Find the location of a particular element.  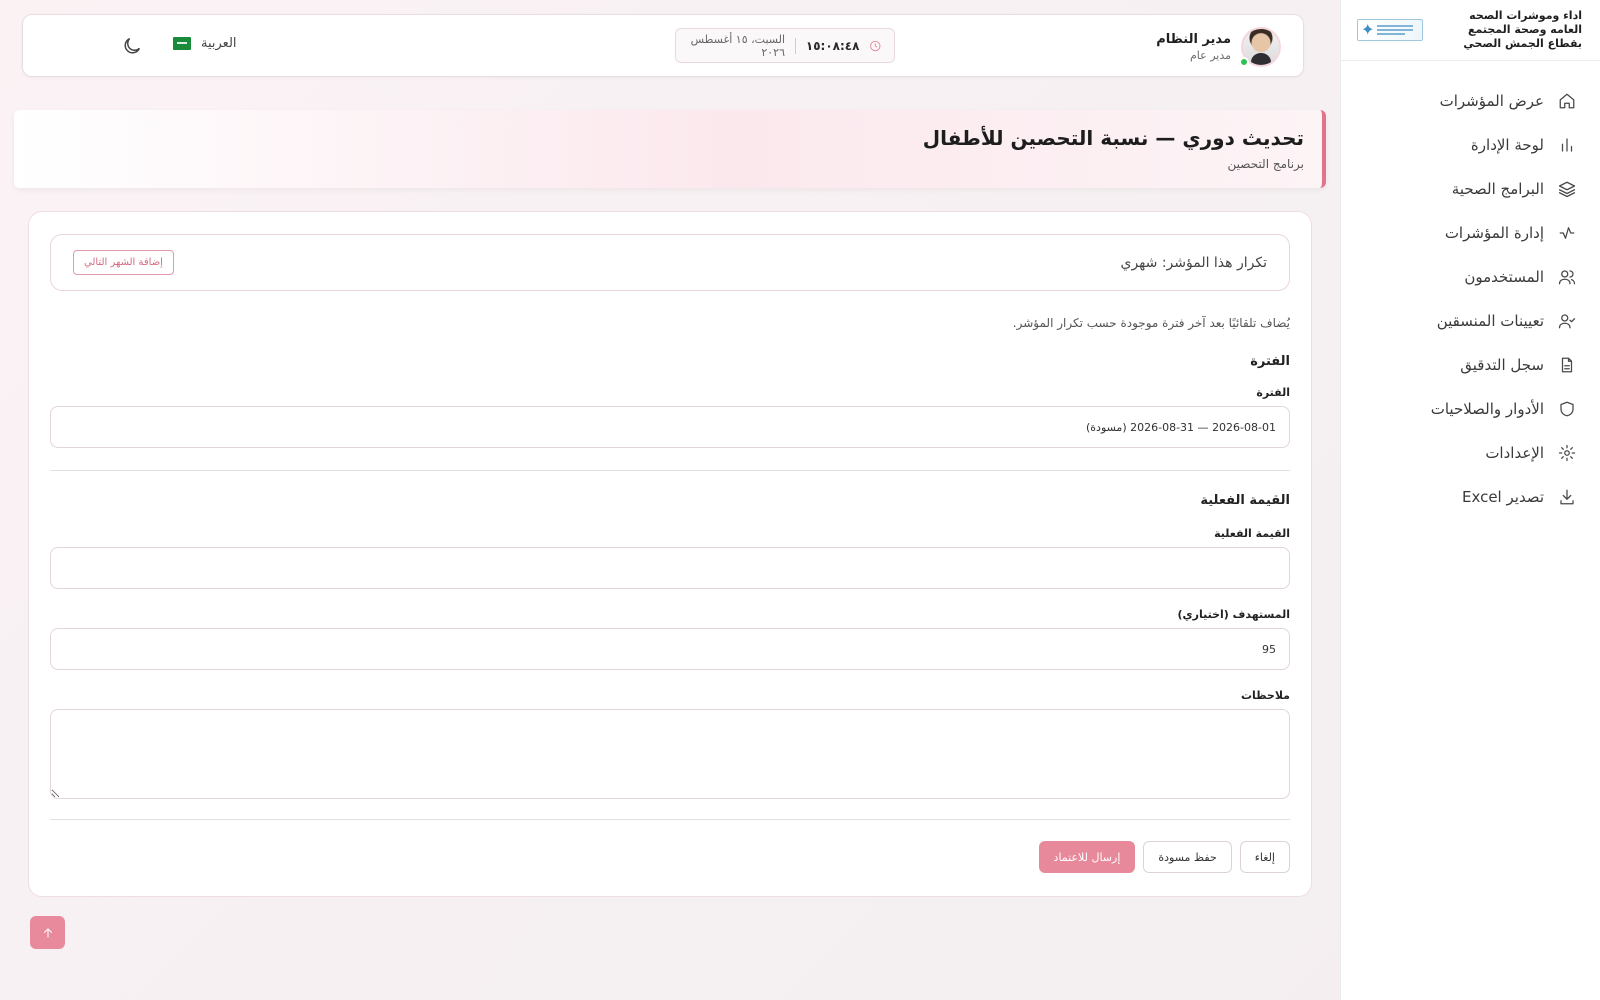

online-status-dot is located at coordinates (1244, 62).